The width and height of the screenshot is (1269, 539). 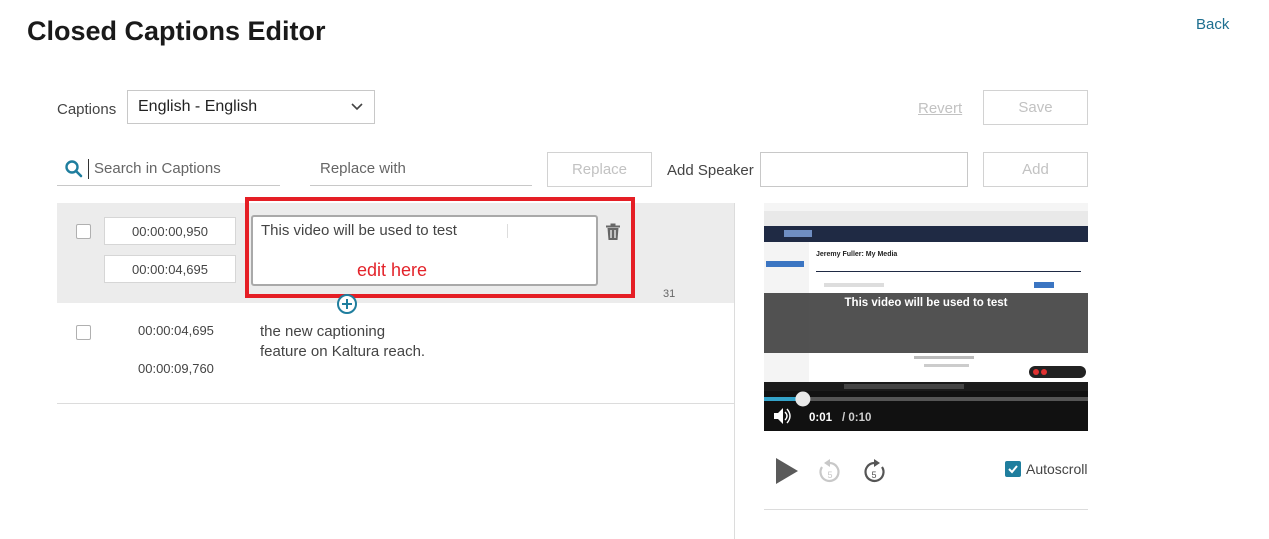 What do you see at coordinates (396, 403) in the screenshot?
I see `row-divider` at bounding box center [396, 403].